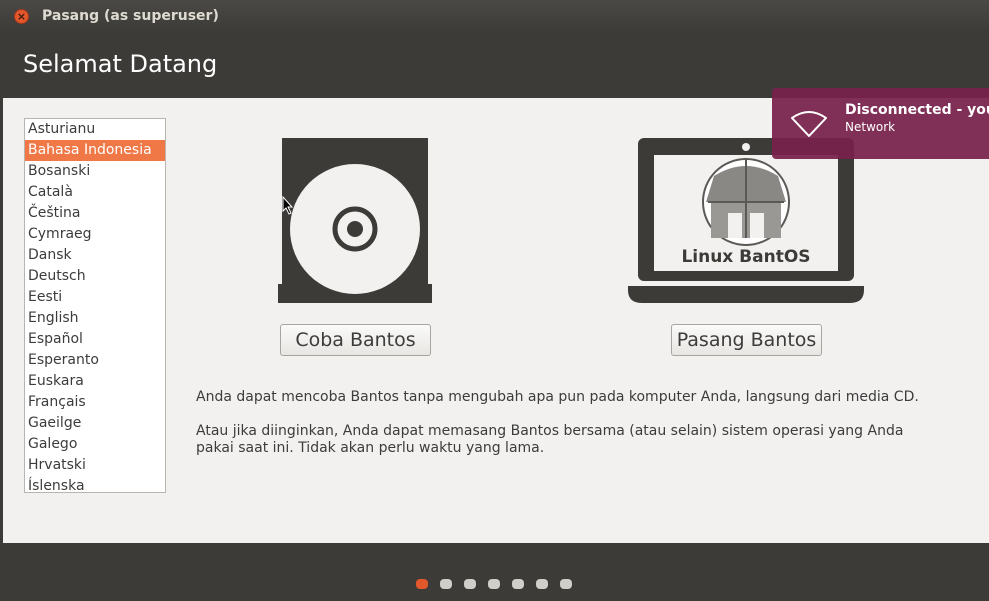  Describe the element at coordinates (130, 16) in the screenshot. I see `window-title: Pasang (as superuser)` at that location.